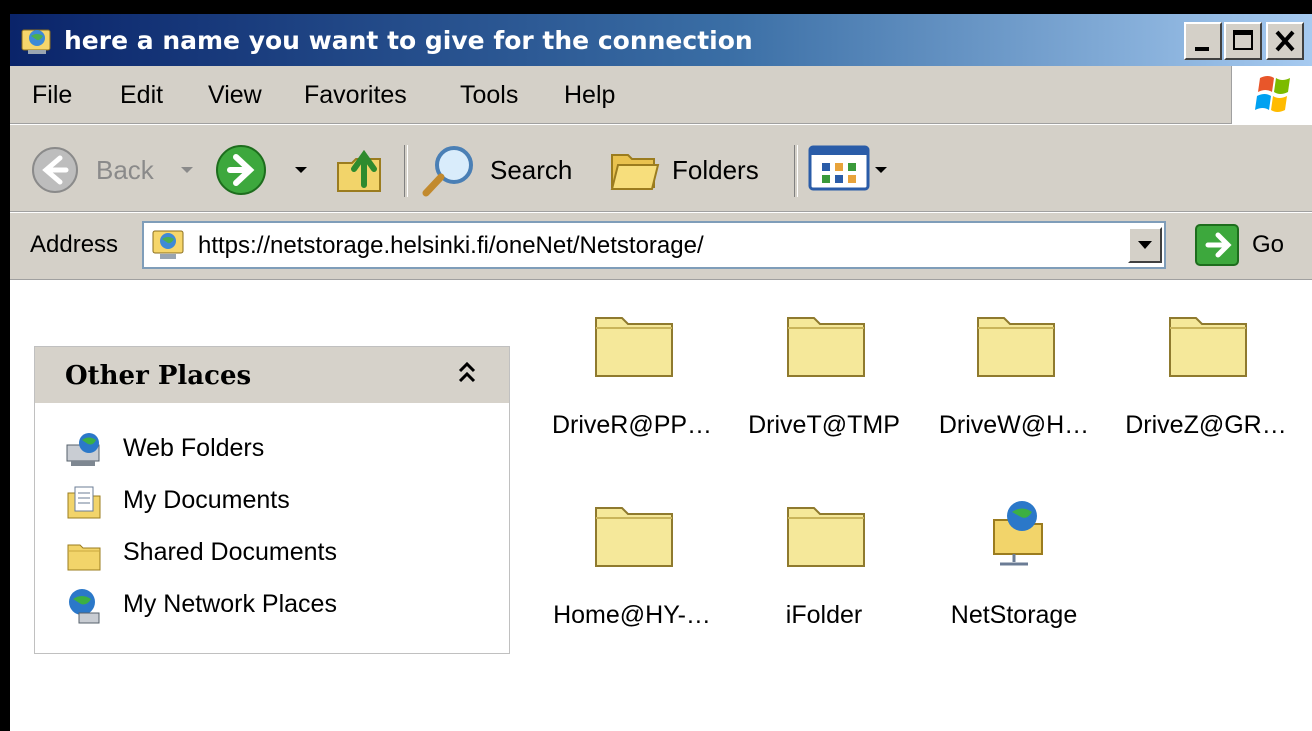  What do you see at coordinates (715, 170) in the screenshot?
I see `folders-label: Folders` at bounding box center [715, 170].